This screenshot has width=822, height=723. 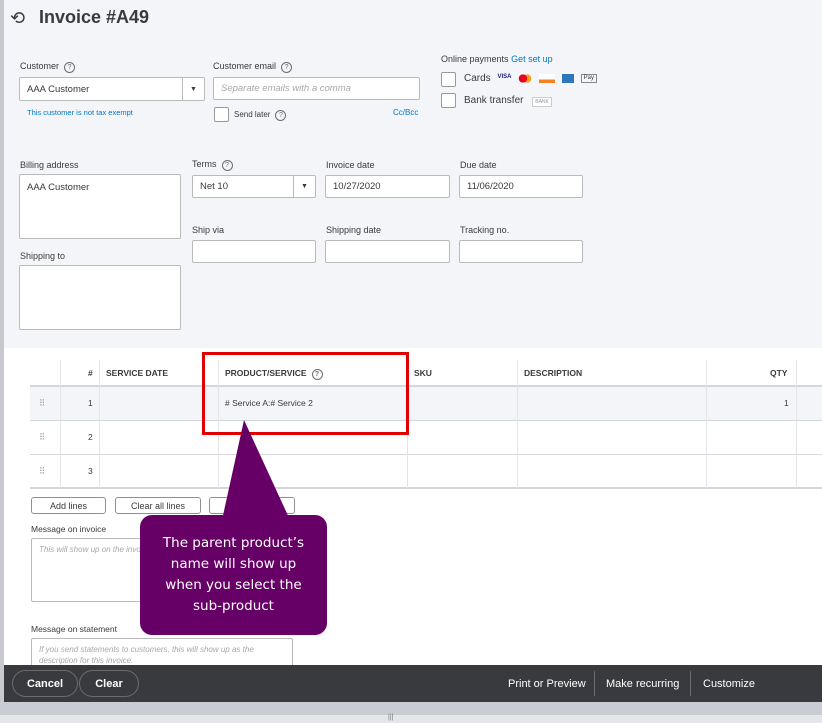 I want to click on cancel-button: Cancel, so click(x=45, y=683).